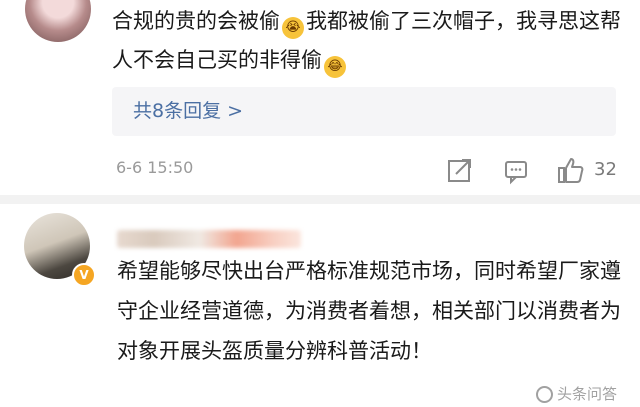 The height and width of the screenshot is (407, 640). I want to click on share-icon, so click(460, 171).